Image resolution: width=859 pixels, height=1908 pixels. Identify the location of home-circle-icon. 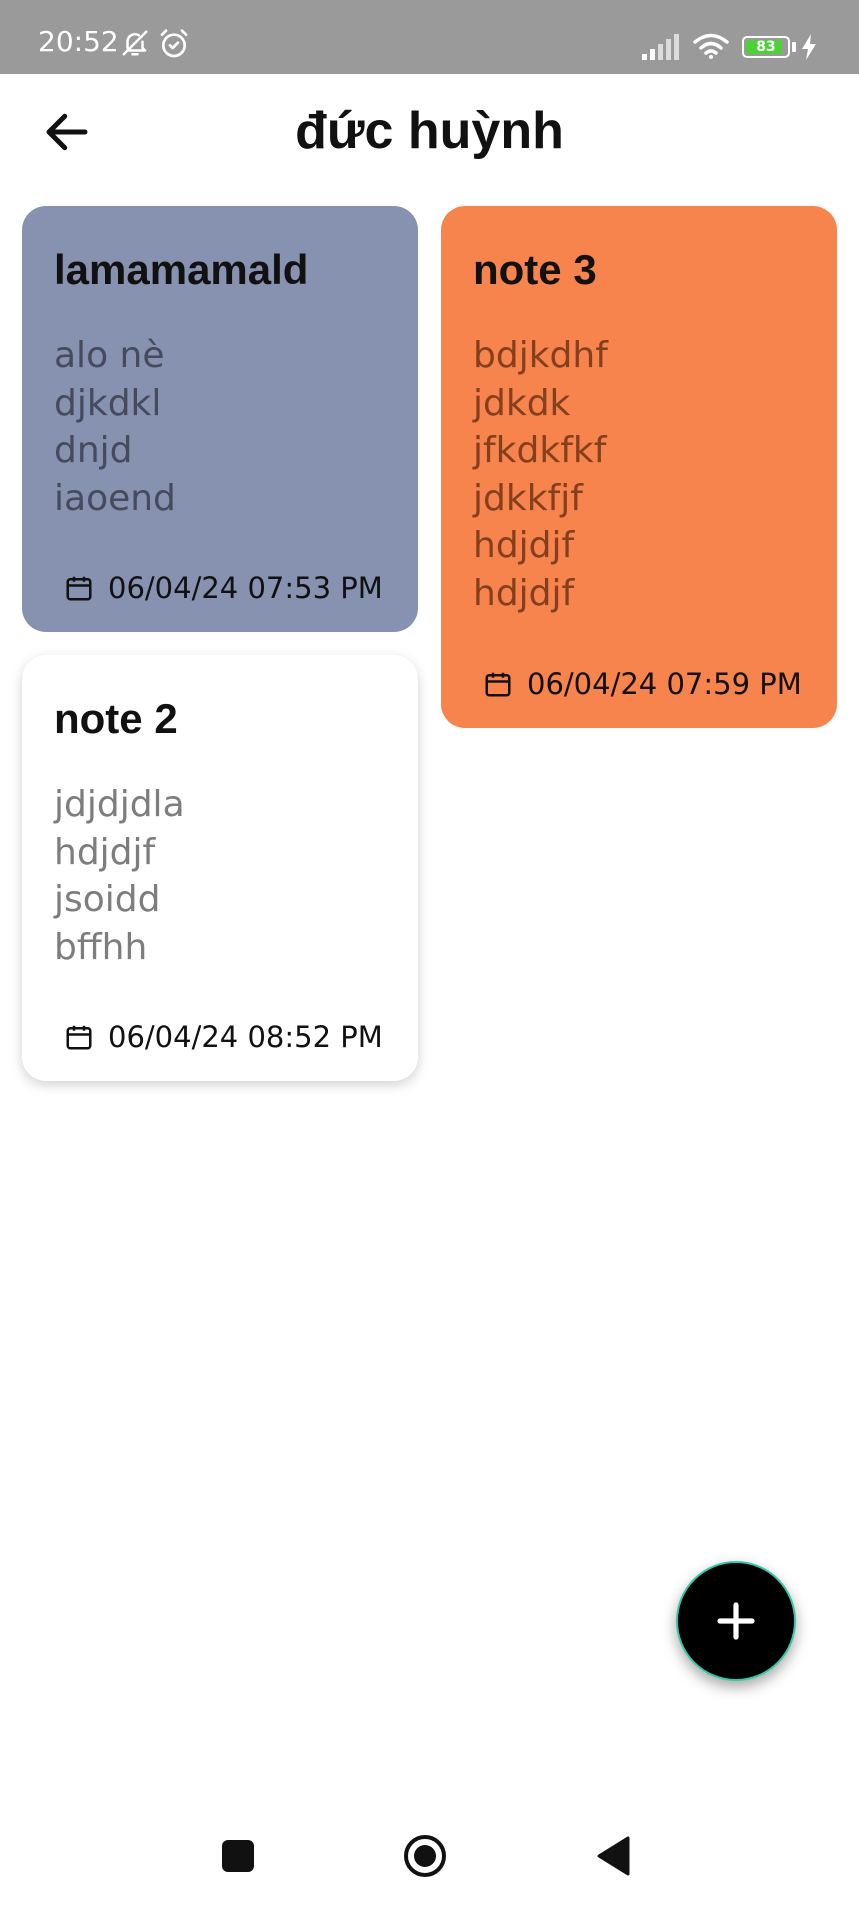
(425, 1856).